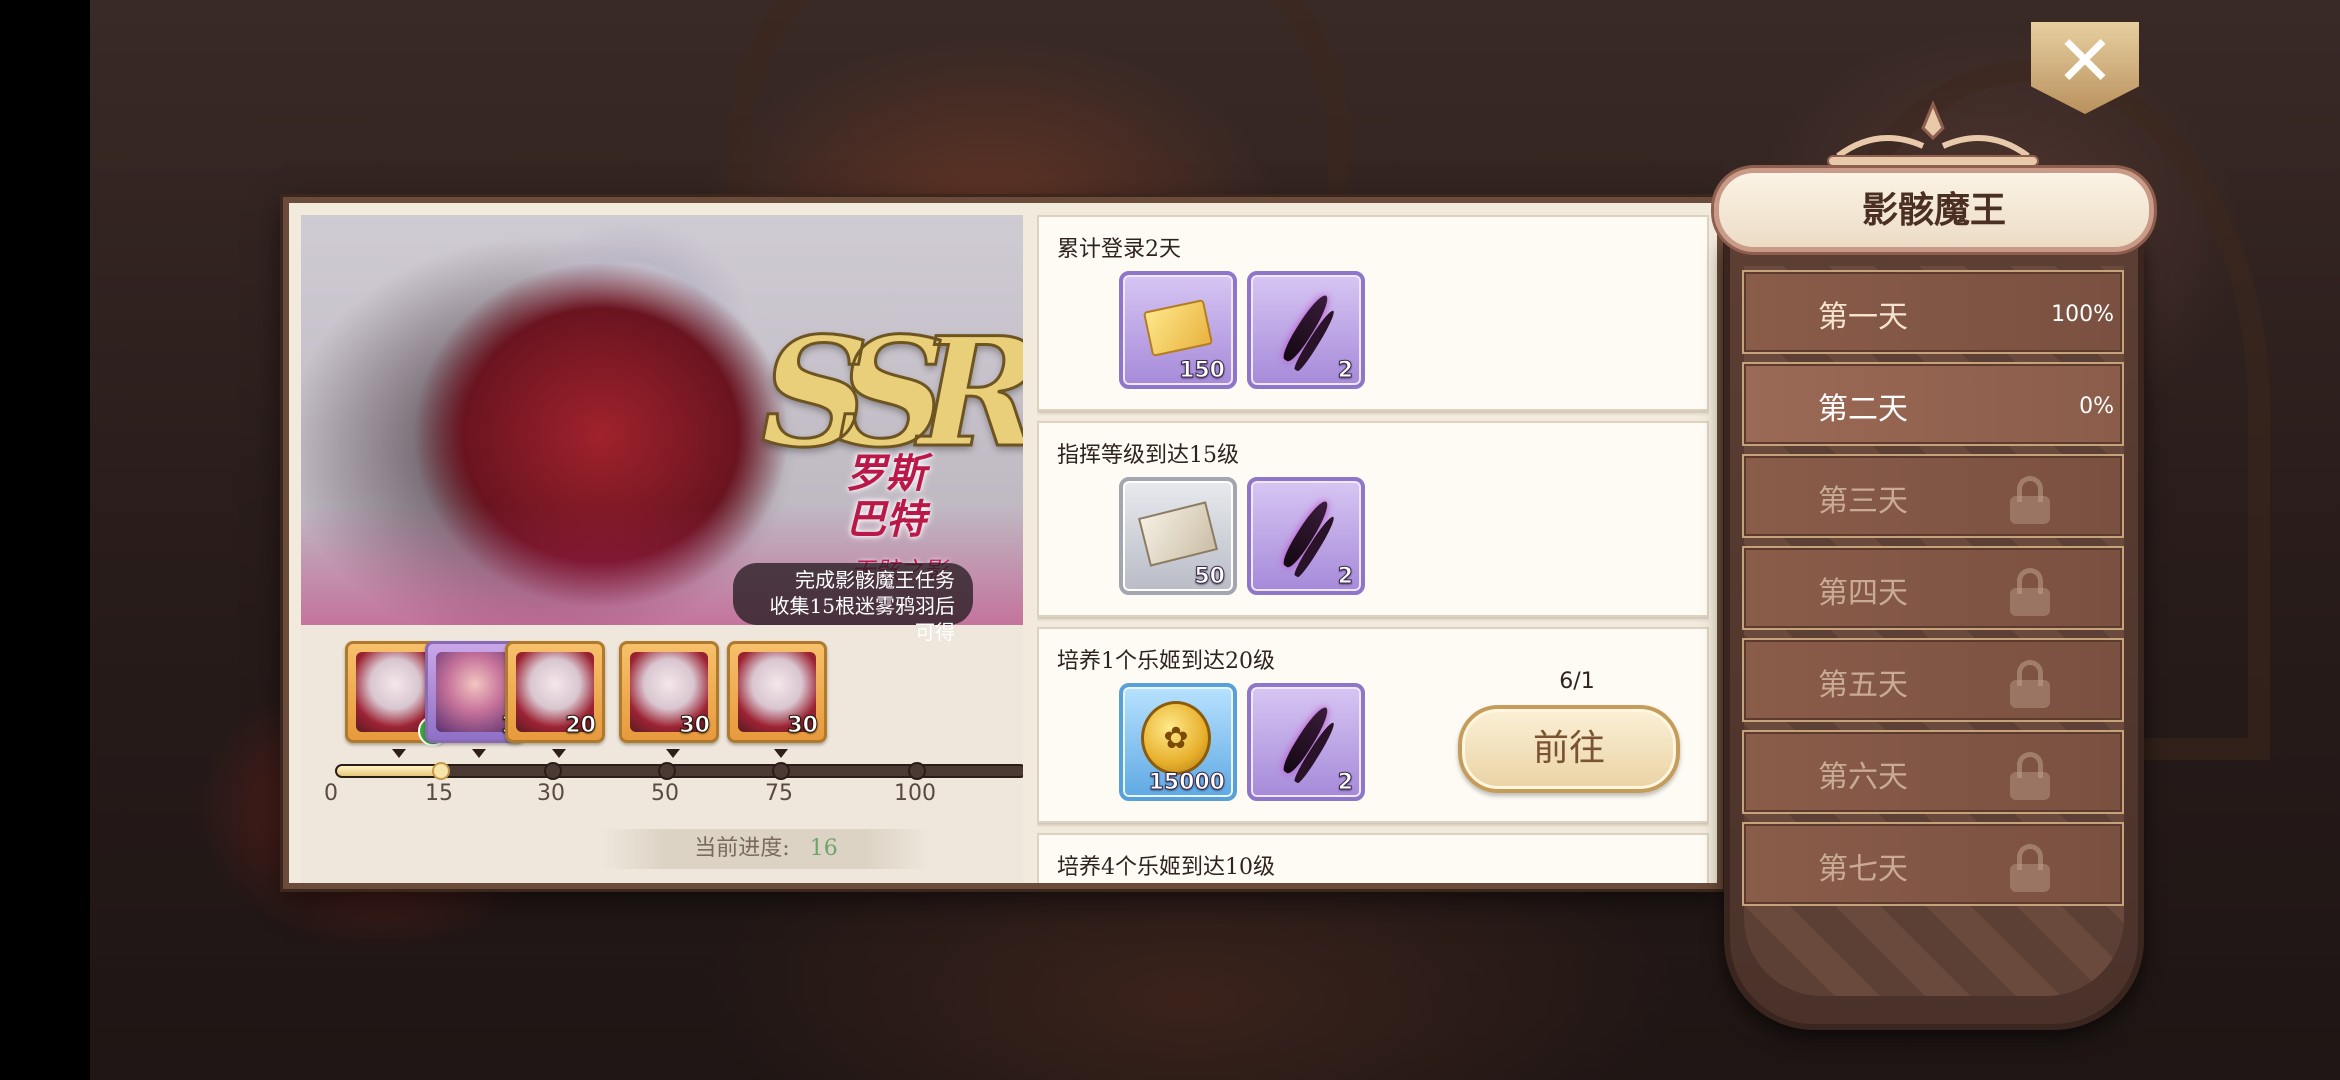 This screenshot has height=1080, width=2340. What do you see at coordinates (1863, 501) in the screenshot?
I see `day-label: 第三天` at bounding box center [1863, 501].